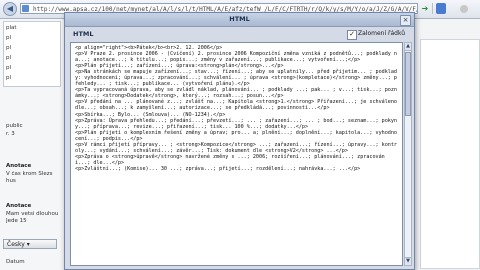  What do you see at coordinates (464, 9) in the screenshot?
I see `search-icon` at bounding box center [464, 9].